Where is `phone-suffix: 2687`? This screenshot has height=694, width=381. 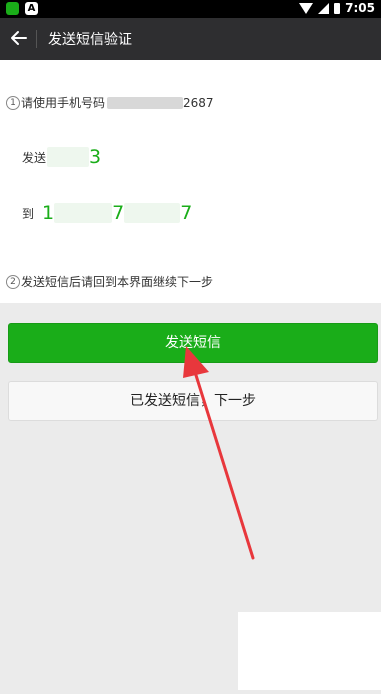
phone-suffix: 2687 is located at coordinates (198, 102).